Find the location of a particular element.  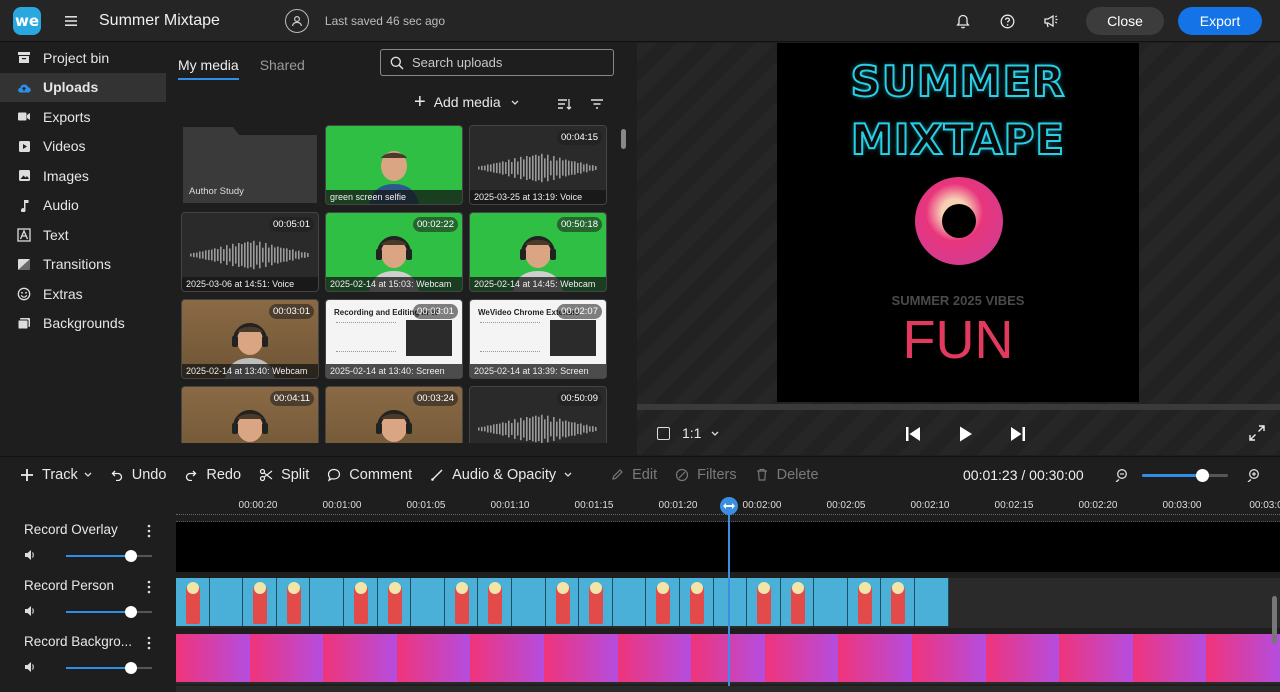

search-input is located at coordinates (502, 62).